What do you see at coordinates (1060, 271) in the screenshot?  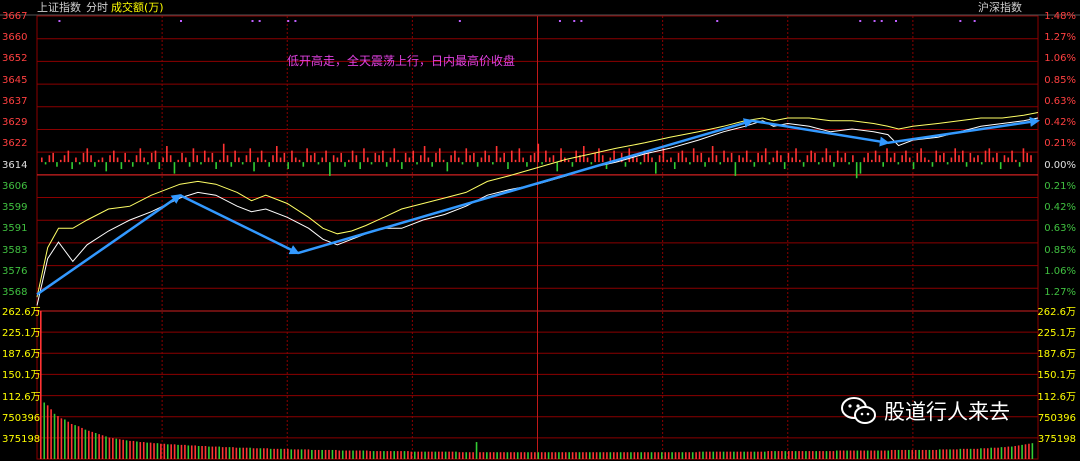 I see `axis-tick-label: 1.06%` at bounding box center [1060, 271].